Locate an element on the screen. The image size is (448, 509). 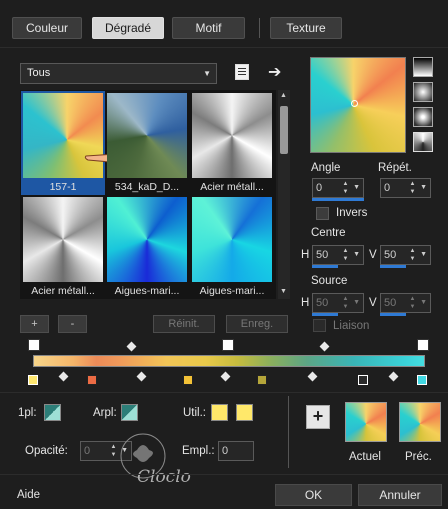
source-v-label: V is located at coordinates (373, 303).